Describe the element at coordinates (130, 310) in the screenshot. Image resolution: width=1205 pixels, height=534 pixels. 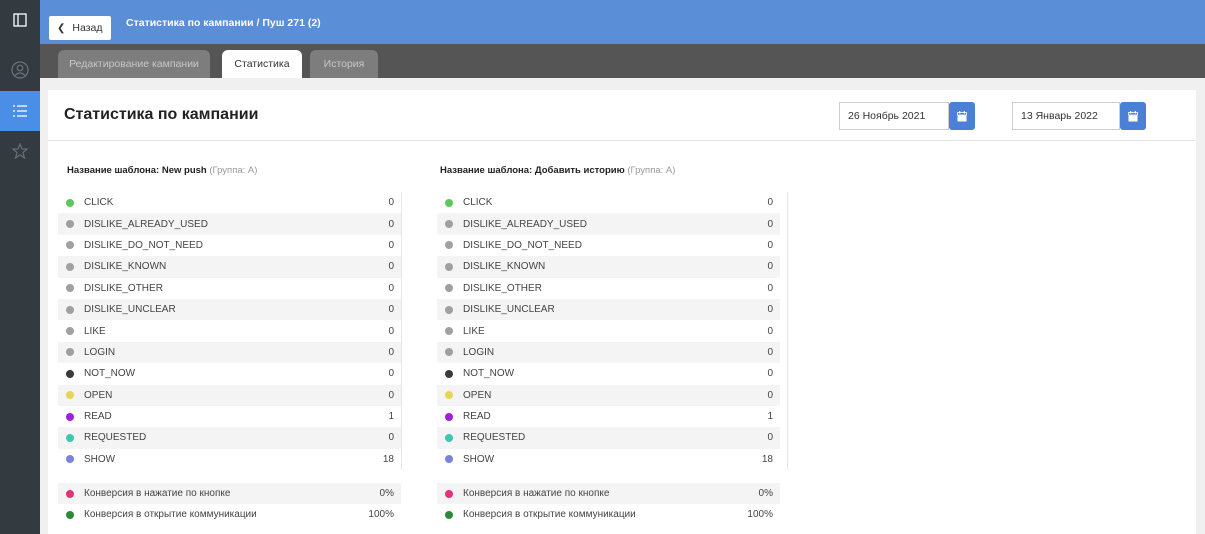
I see `row-label: DISLIKE_UNCLEAR` at that location.